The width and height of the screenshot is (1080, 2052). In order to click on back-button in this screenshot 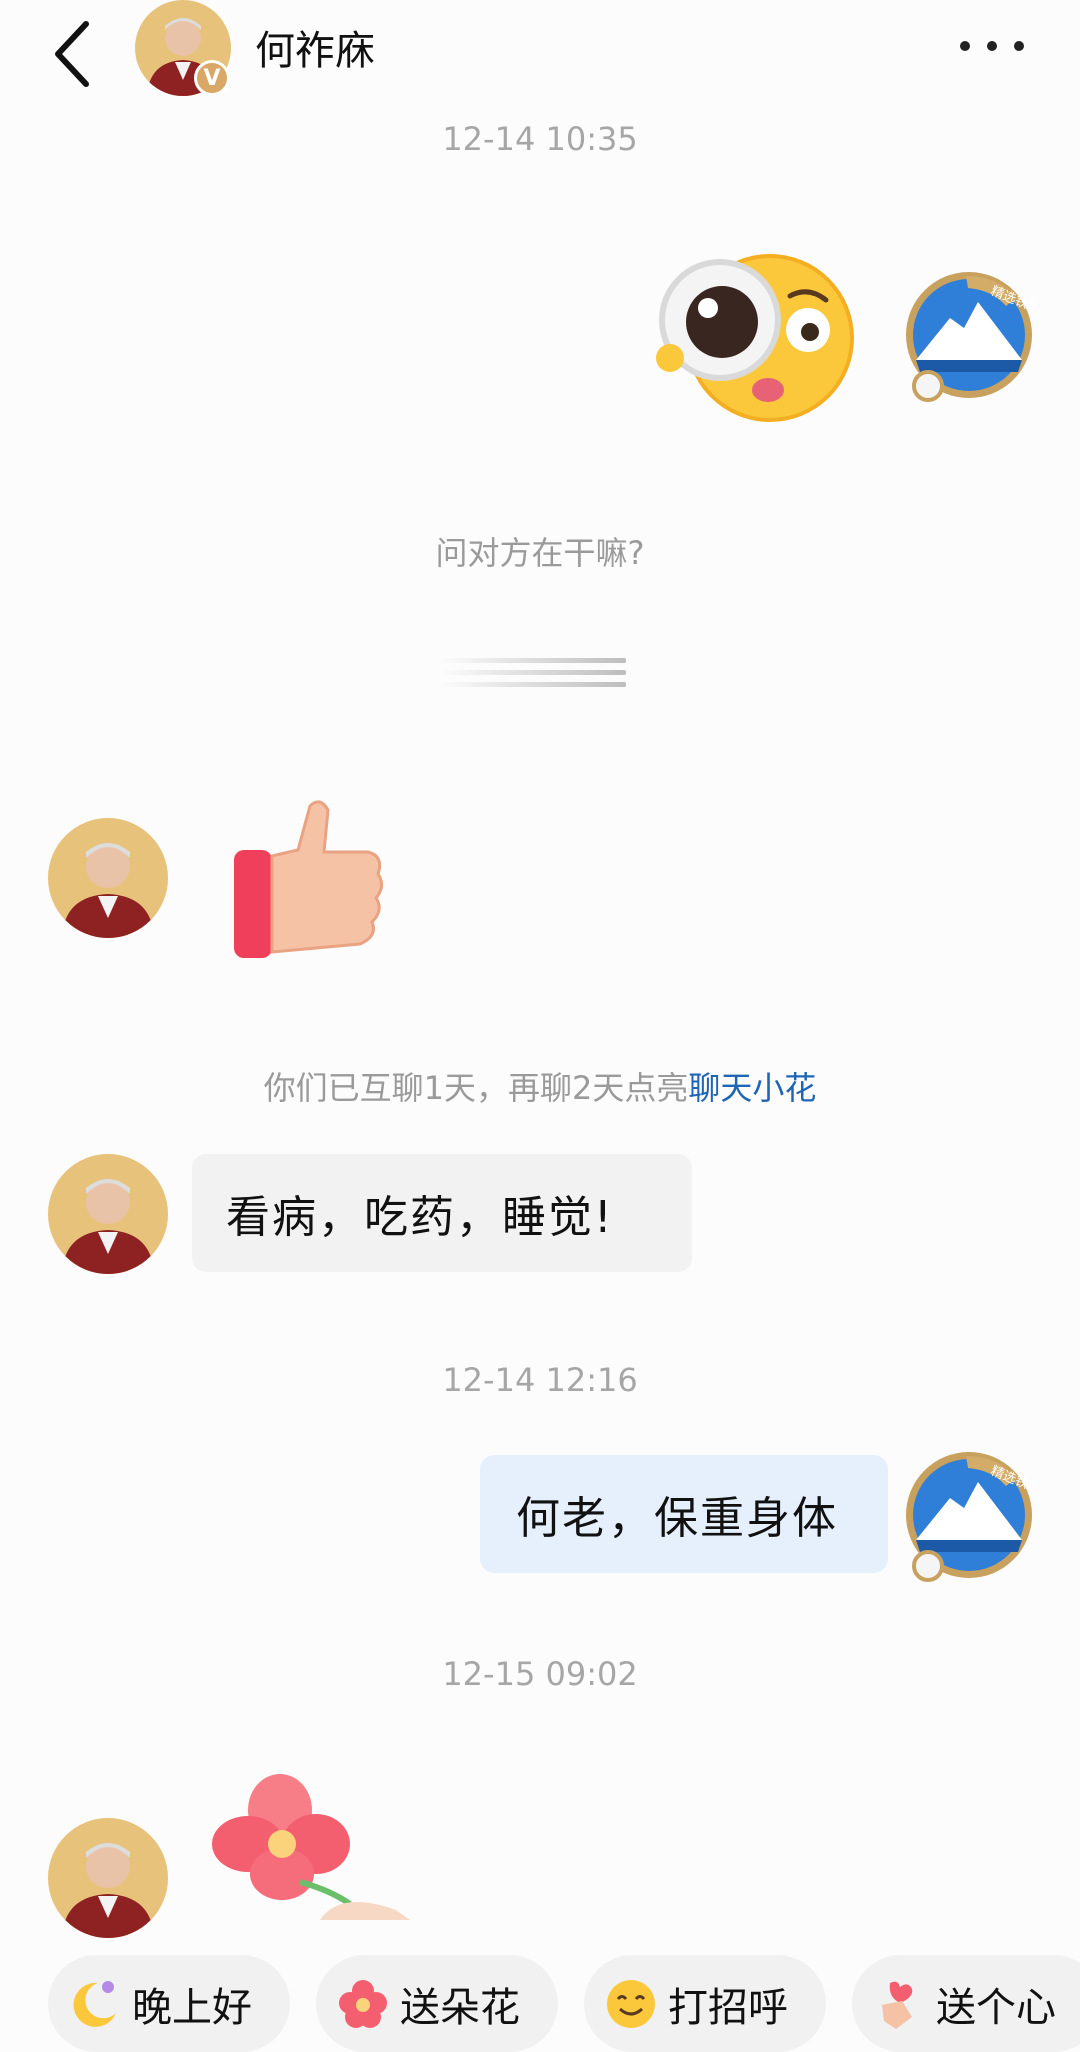, I will do `click(72, 50)`.